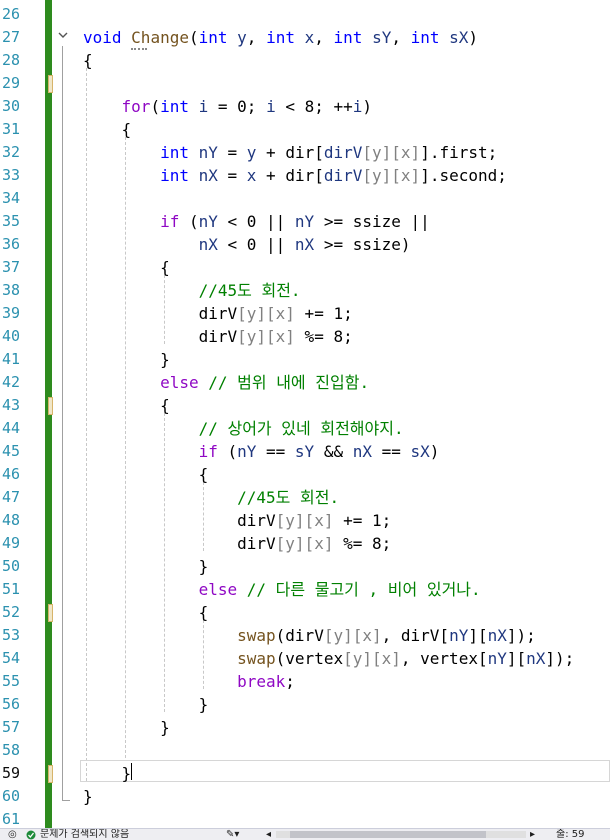 This screenshot has height=840, width=610. I want to click on line-code: for(int i = 0; i < 8; ++i), so click(228, 106).